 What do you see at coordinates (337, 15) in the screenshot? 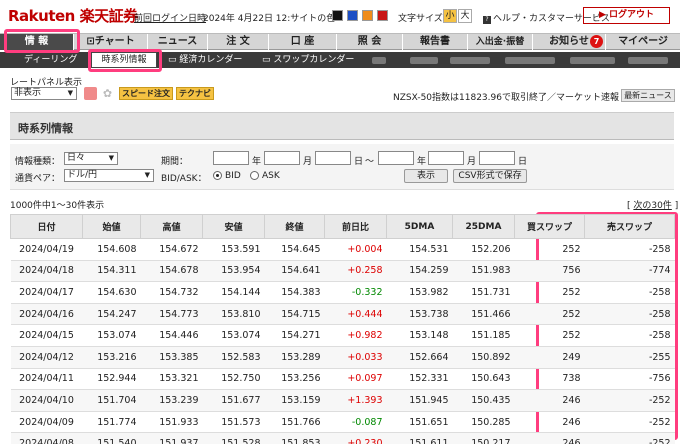
I see `color-black-swatch` at bounding box center [337, 15].